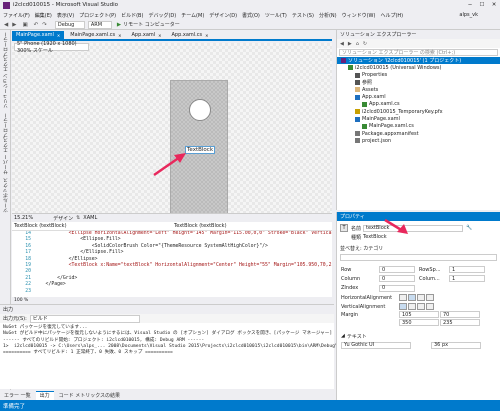  What do you see at coordinates (419, 315) in the screenshot?
I see `margin-left-field: 105` at bounding box center [419, 315].